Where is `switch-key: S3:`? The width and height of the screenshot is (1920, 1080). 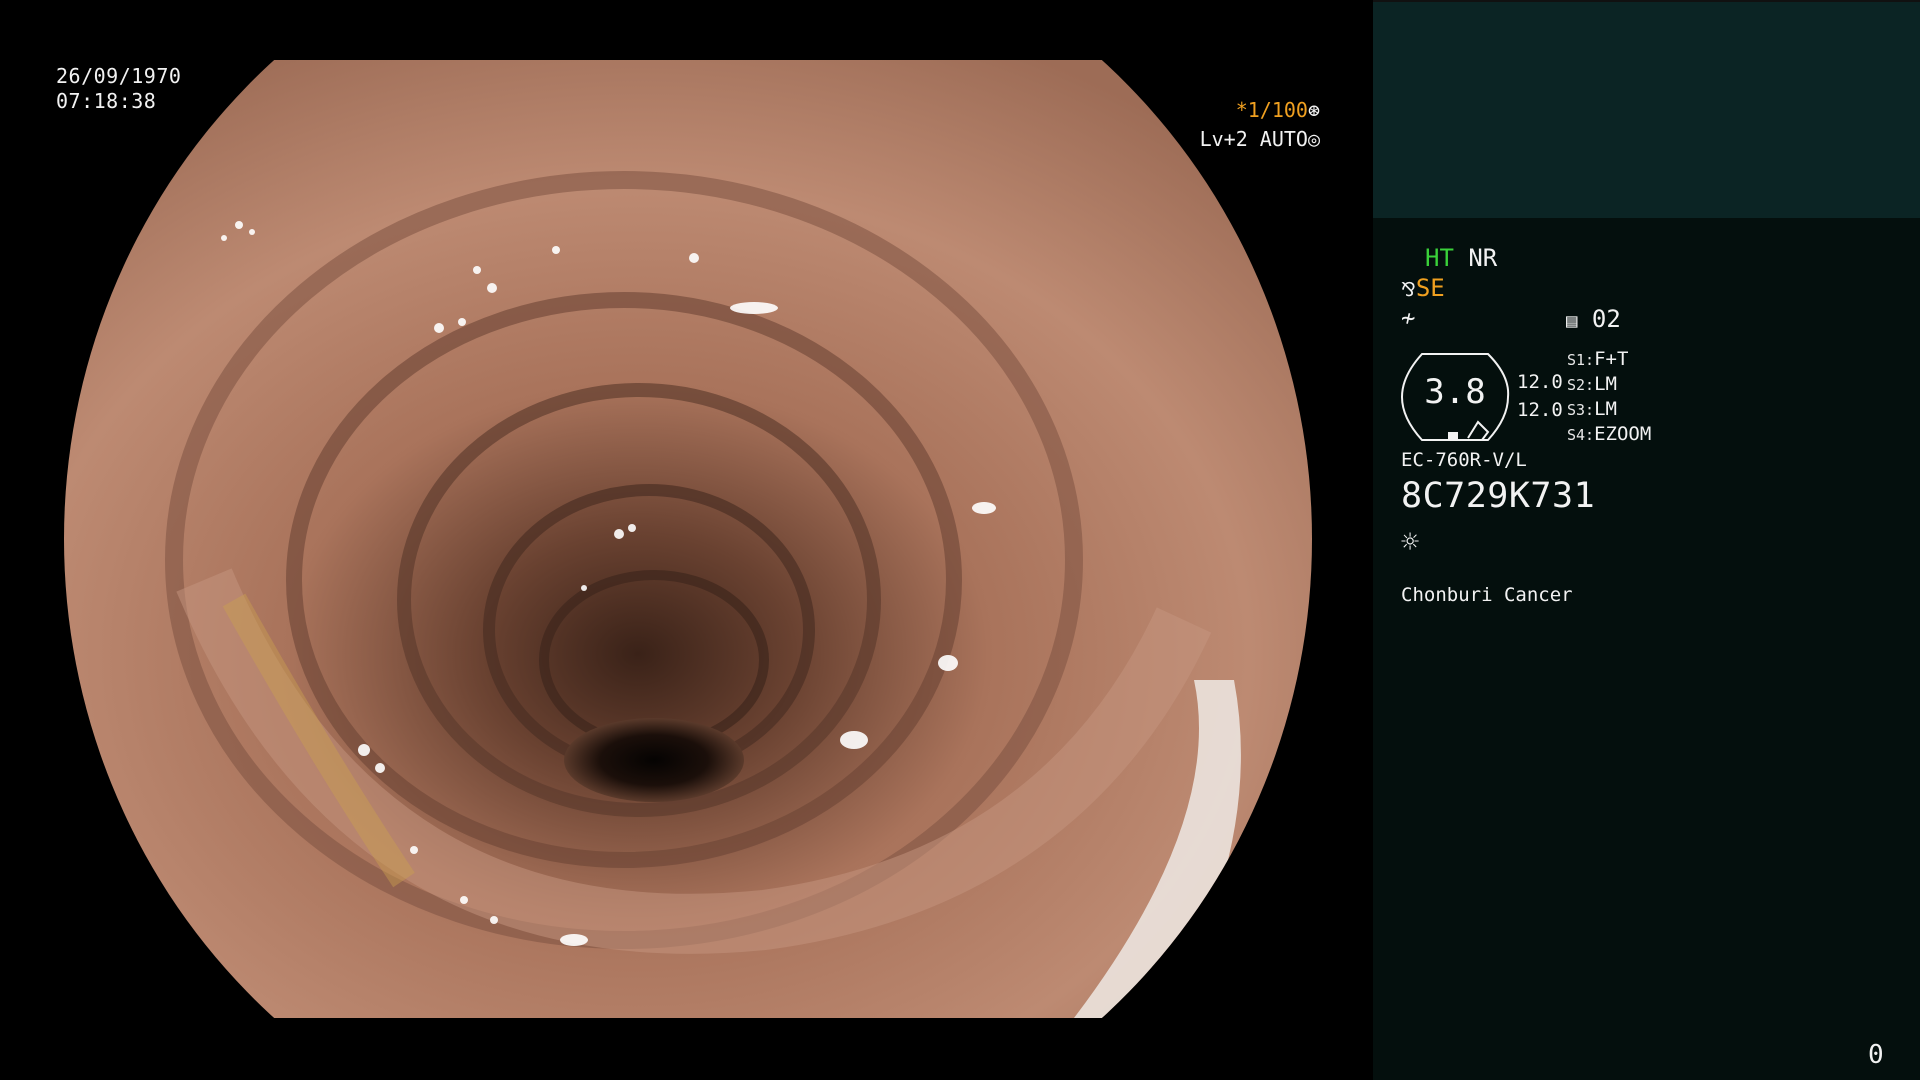 switch-key: S3: is located at coordinates (1581, 410).